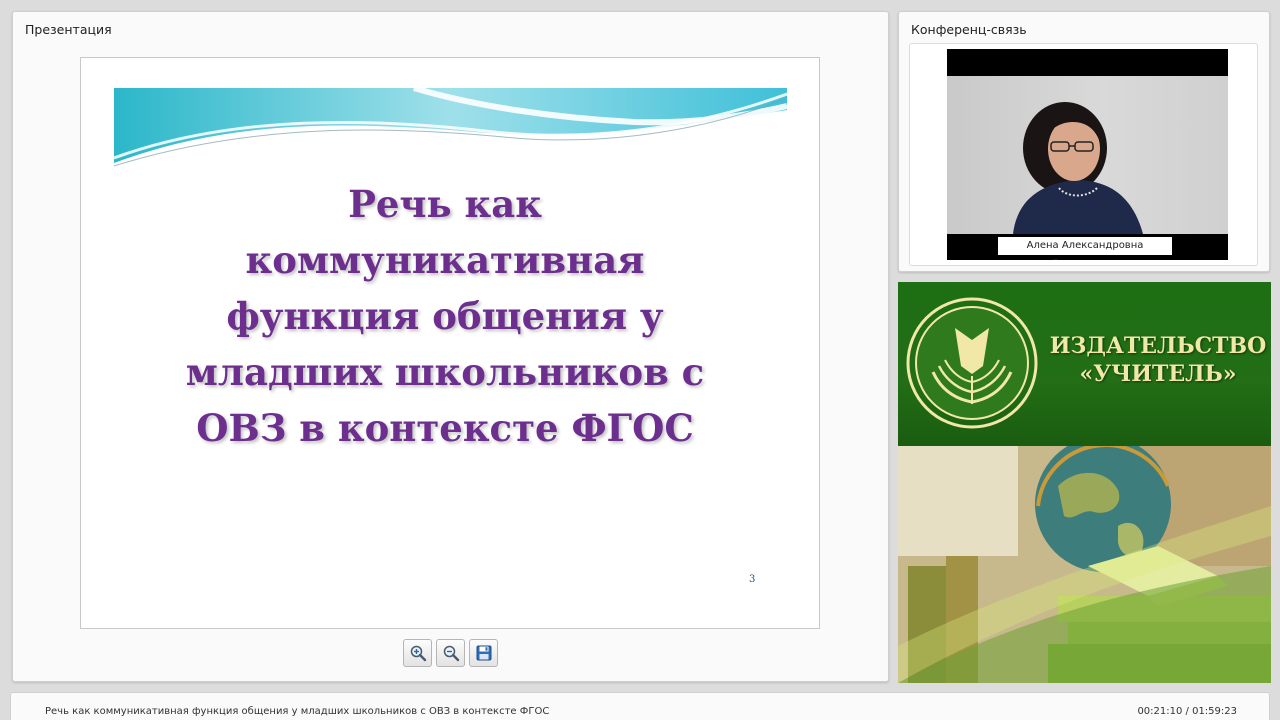  Describe the element at coordinates (445, 428) in the screenshot. I see `slide-title-line: ОВЗ в контексте ФГОС` at that location.